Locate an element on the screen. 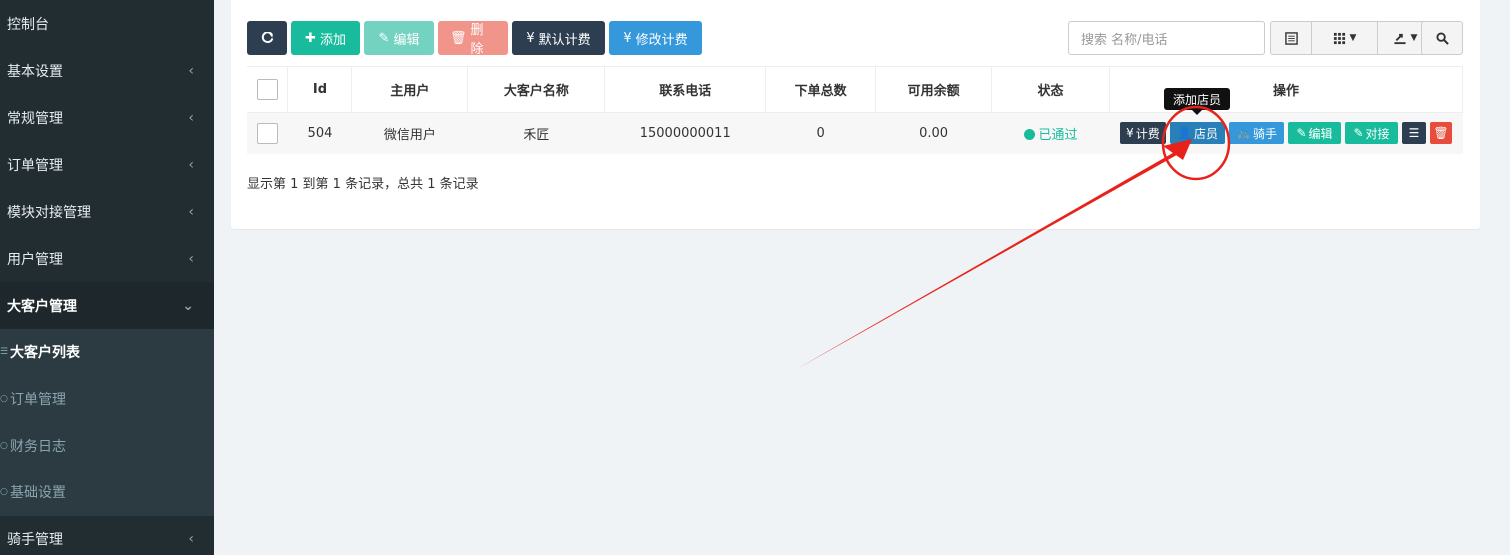  export-icon is located at coordinates (1399, 38).